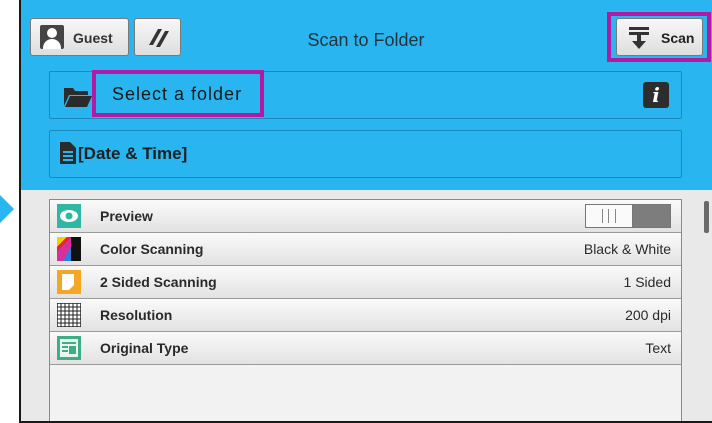 This screenshot has height=423, width=712. What do you see at coordinates (93, 38) in the screenshot?
I see `guest-label: Guest` at bounding box center [93, 38].